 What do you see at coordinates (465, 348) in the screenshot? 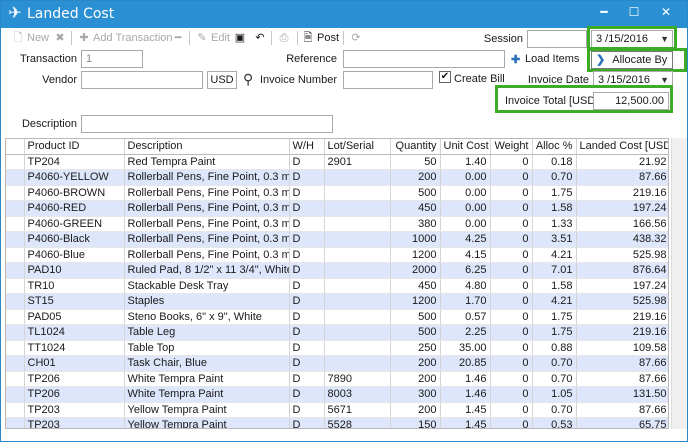
I see `table-cell: 35.00` at bounding box center [465, 348].